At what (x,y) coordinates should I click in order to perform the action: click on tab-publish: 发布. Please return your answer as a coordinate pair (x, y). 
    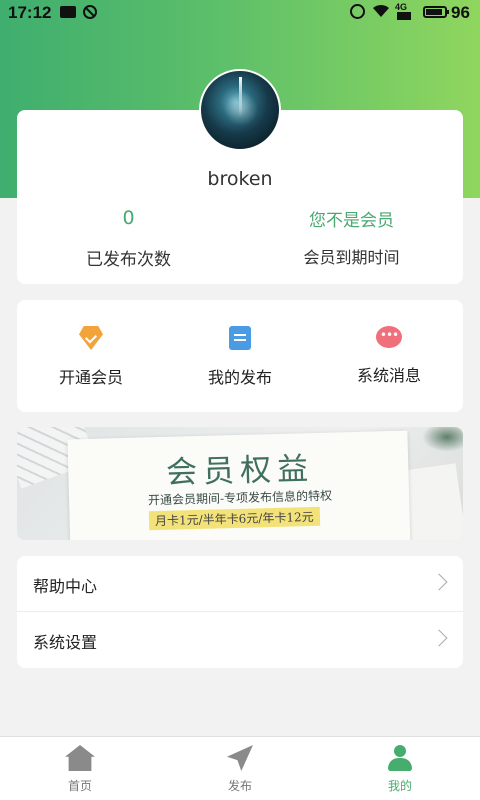
    Looking at the image, I should click on (240, 769).